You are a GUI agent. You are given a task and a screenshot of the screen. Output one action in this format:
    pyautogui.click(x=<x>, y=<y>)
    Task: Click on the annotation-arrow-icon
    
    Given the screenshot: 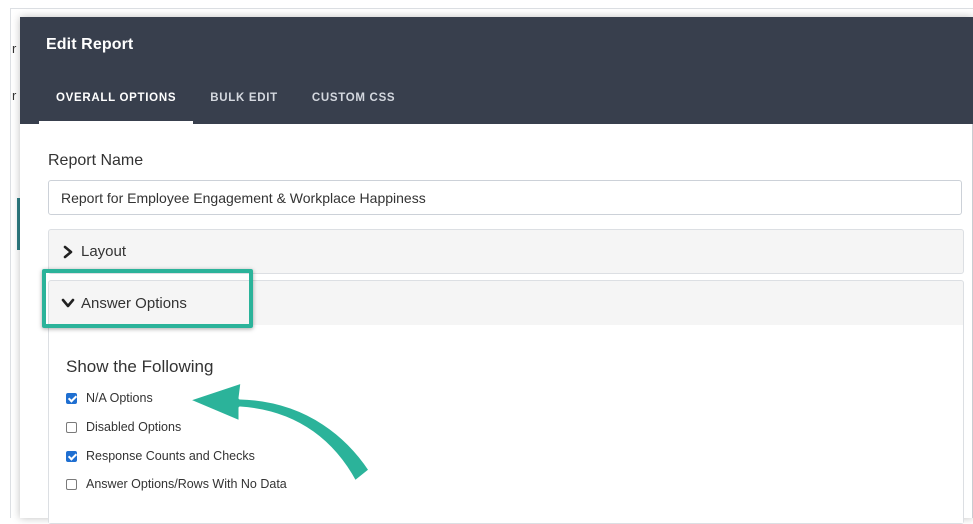 What is the action you would take?
    pyautogui.click(x=279, y=432)
    